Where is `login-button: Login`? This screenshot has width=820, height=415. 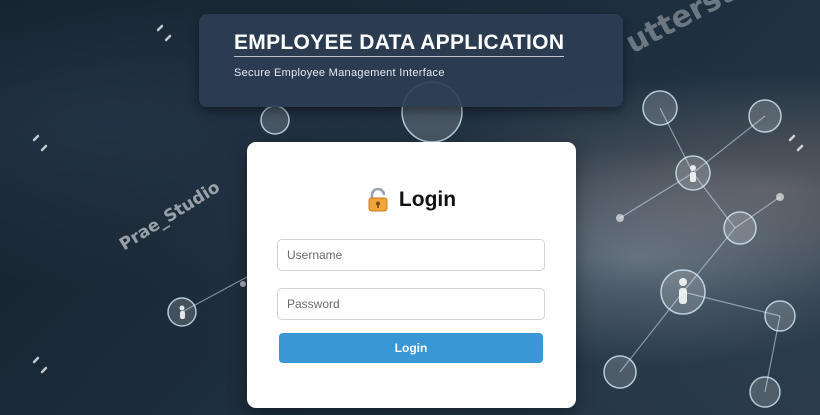 login-button: Login is located at coordinates (411, 348).